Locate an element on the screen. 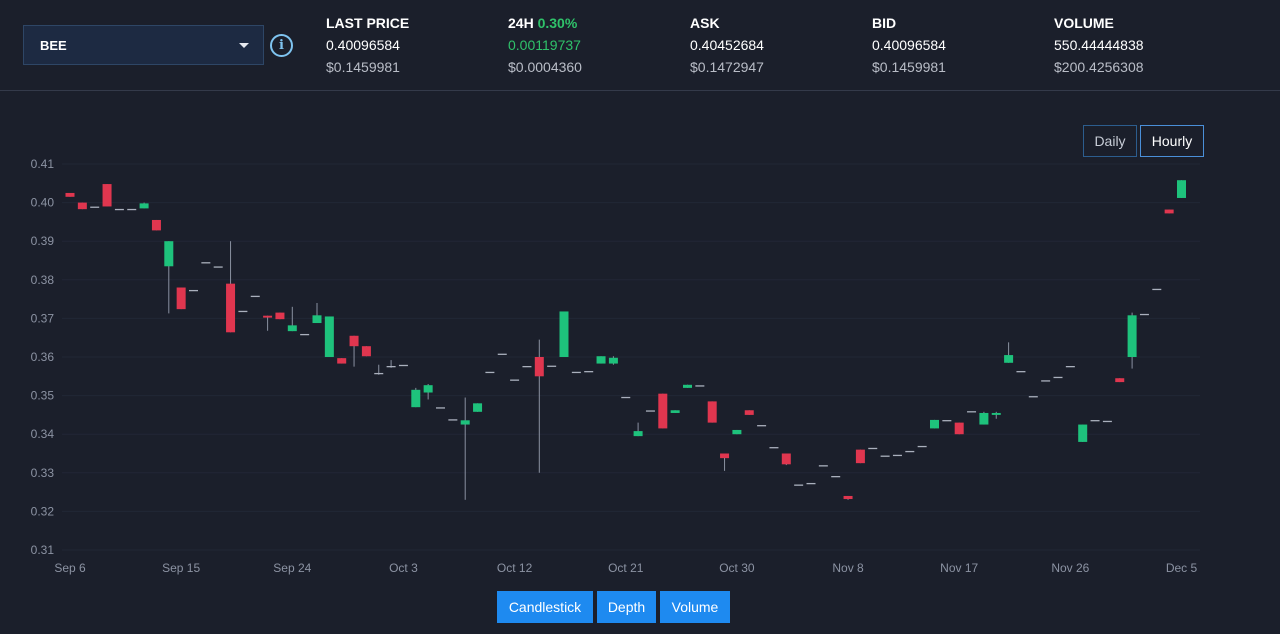  stat-usd: $0.1472947 is located at coordinates (727, 67).